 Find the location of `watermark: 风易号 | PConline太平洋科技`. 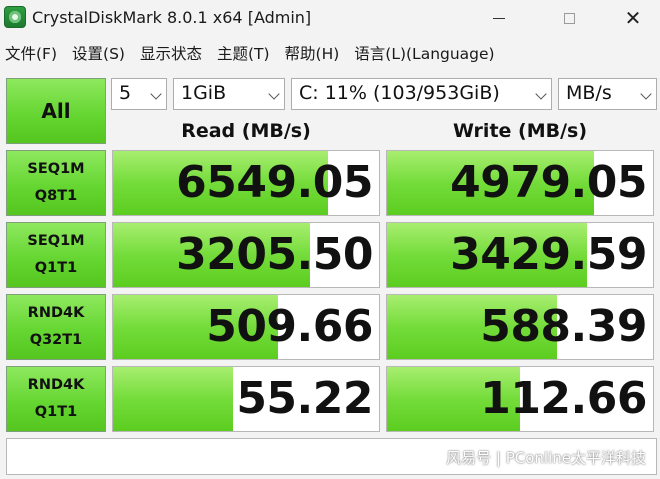

watermark: 风易号 | PConline太平洋科技 is located at coordinates (546, 458).